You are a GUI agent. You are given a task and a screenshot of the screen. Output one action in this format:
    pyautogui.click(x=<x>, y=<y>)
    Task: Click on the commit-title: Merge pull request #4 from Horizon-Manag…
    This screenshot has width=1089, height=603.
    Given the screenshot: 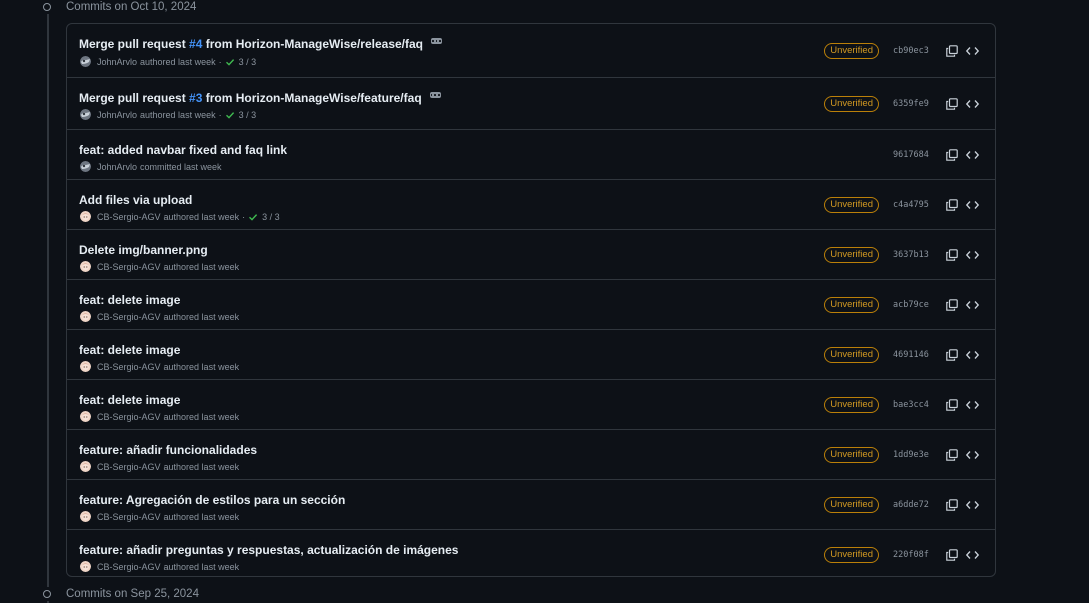 What is the action you would take?
    pyautogui.click(x=261, y=44)
    